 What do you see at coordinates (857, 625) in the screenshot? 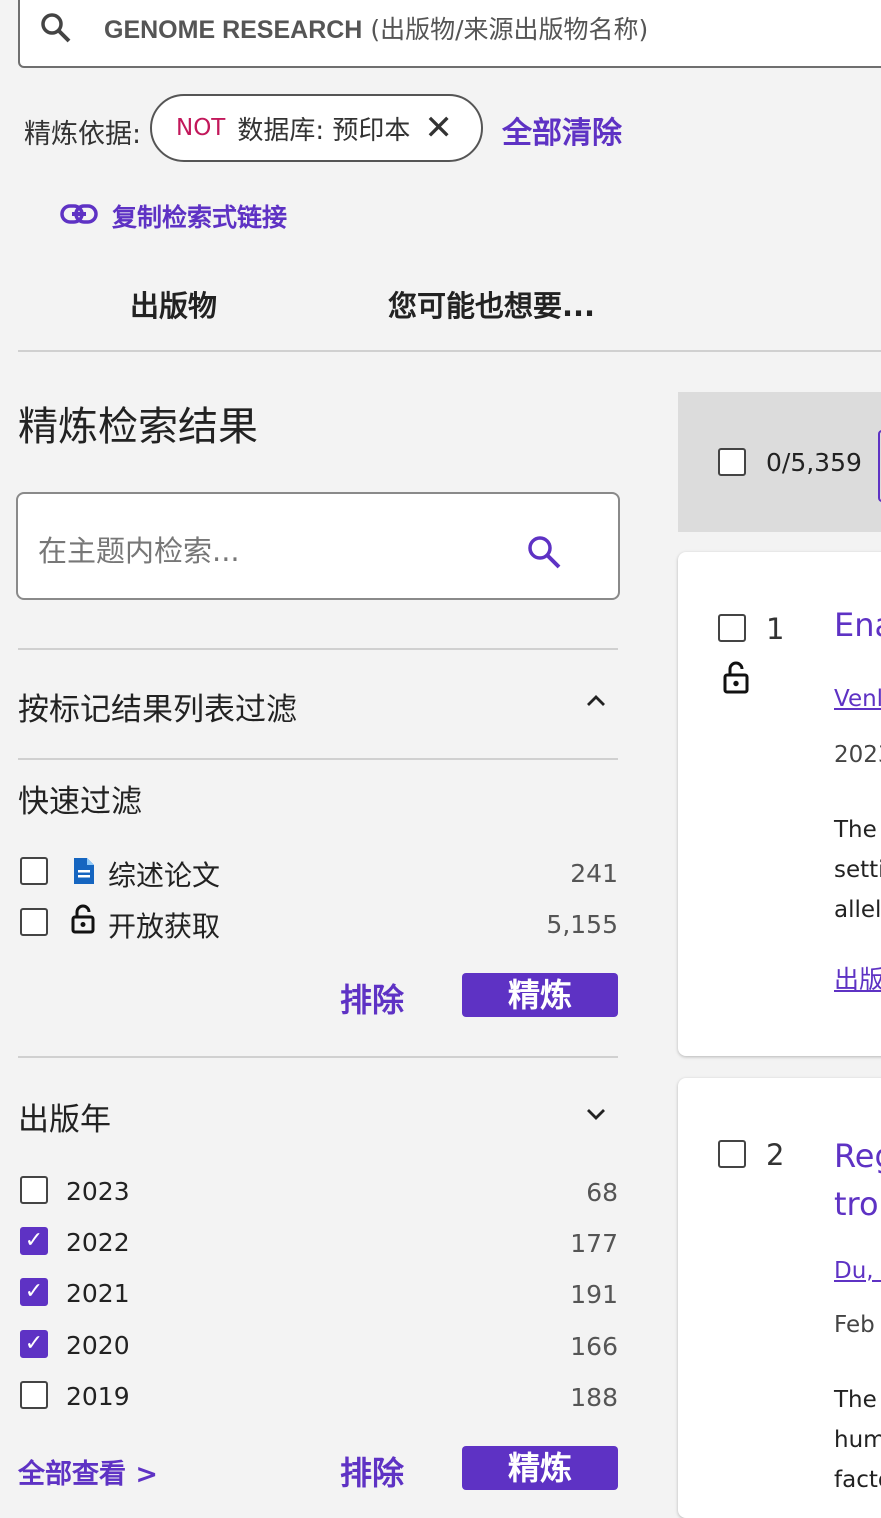
I see `result-title: Ena` at bounding box center [857, 625].